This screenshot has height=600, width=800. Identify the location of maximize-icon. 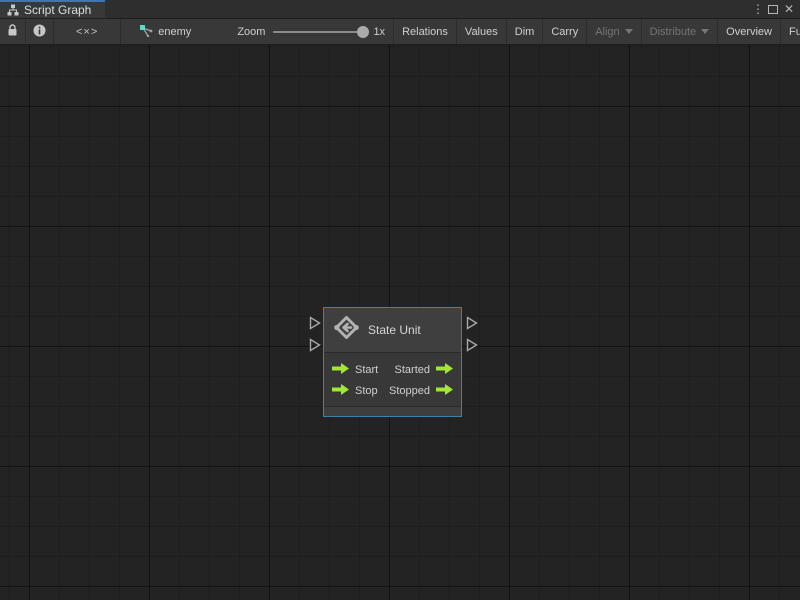
(772, 9).